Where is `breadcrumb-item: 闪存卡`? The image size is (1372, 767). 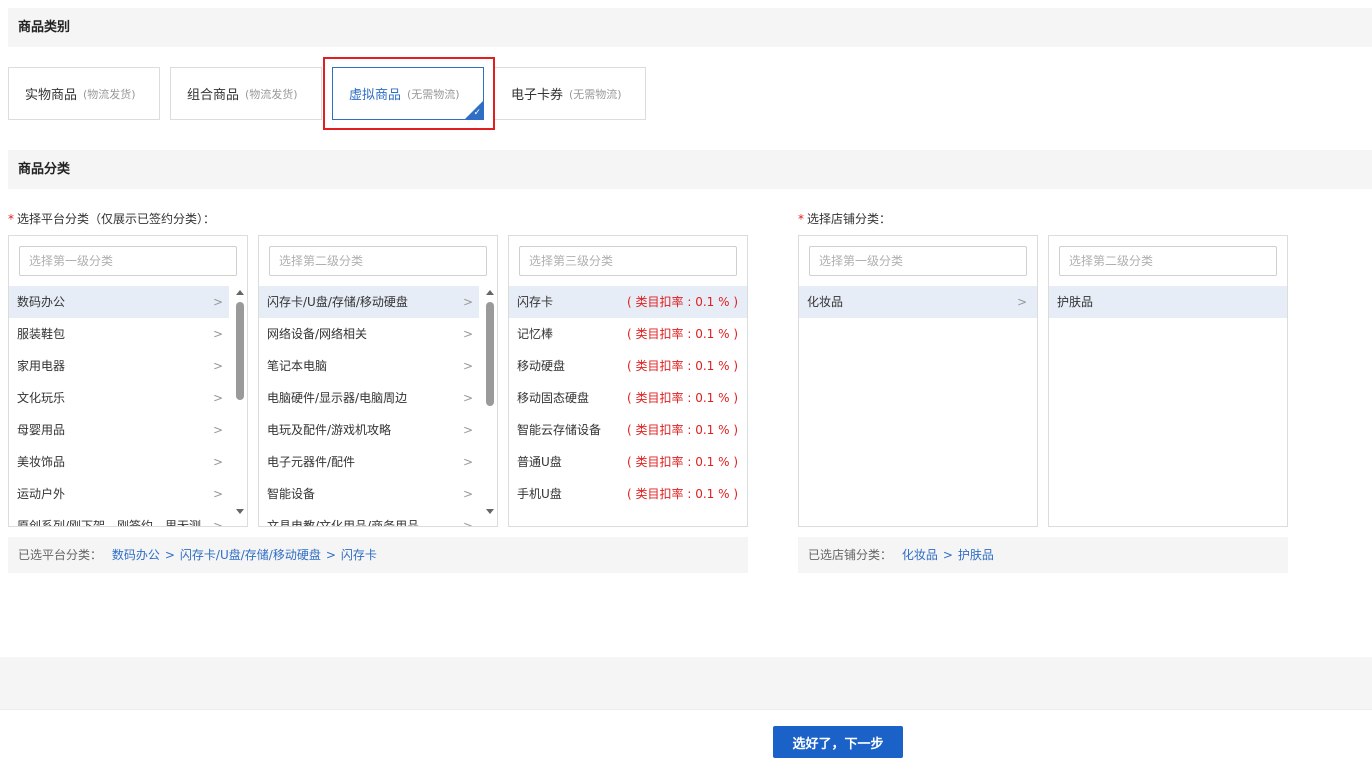
breadcrumb-item: 闪存卡 is located at coordinates (359, 555).